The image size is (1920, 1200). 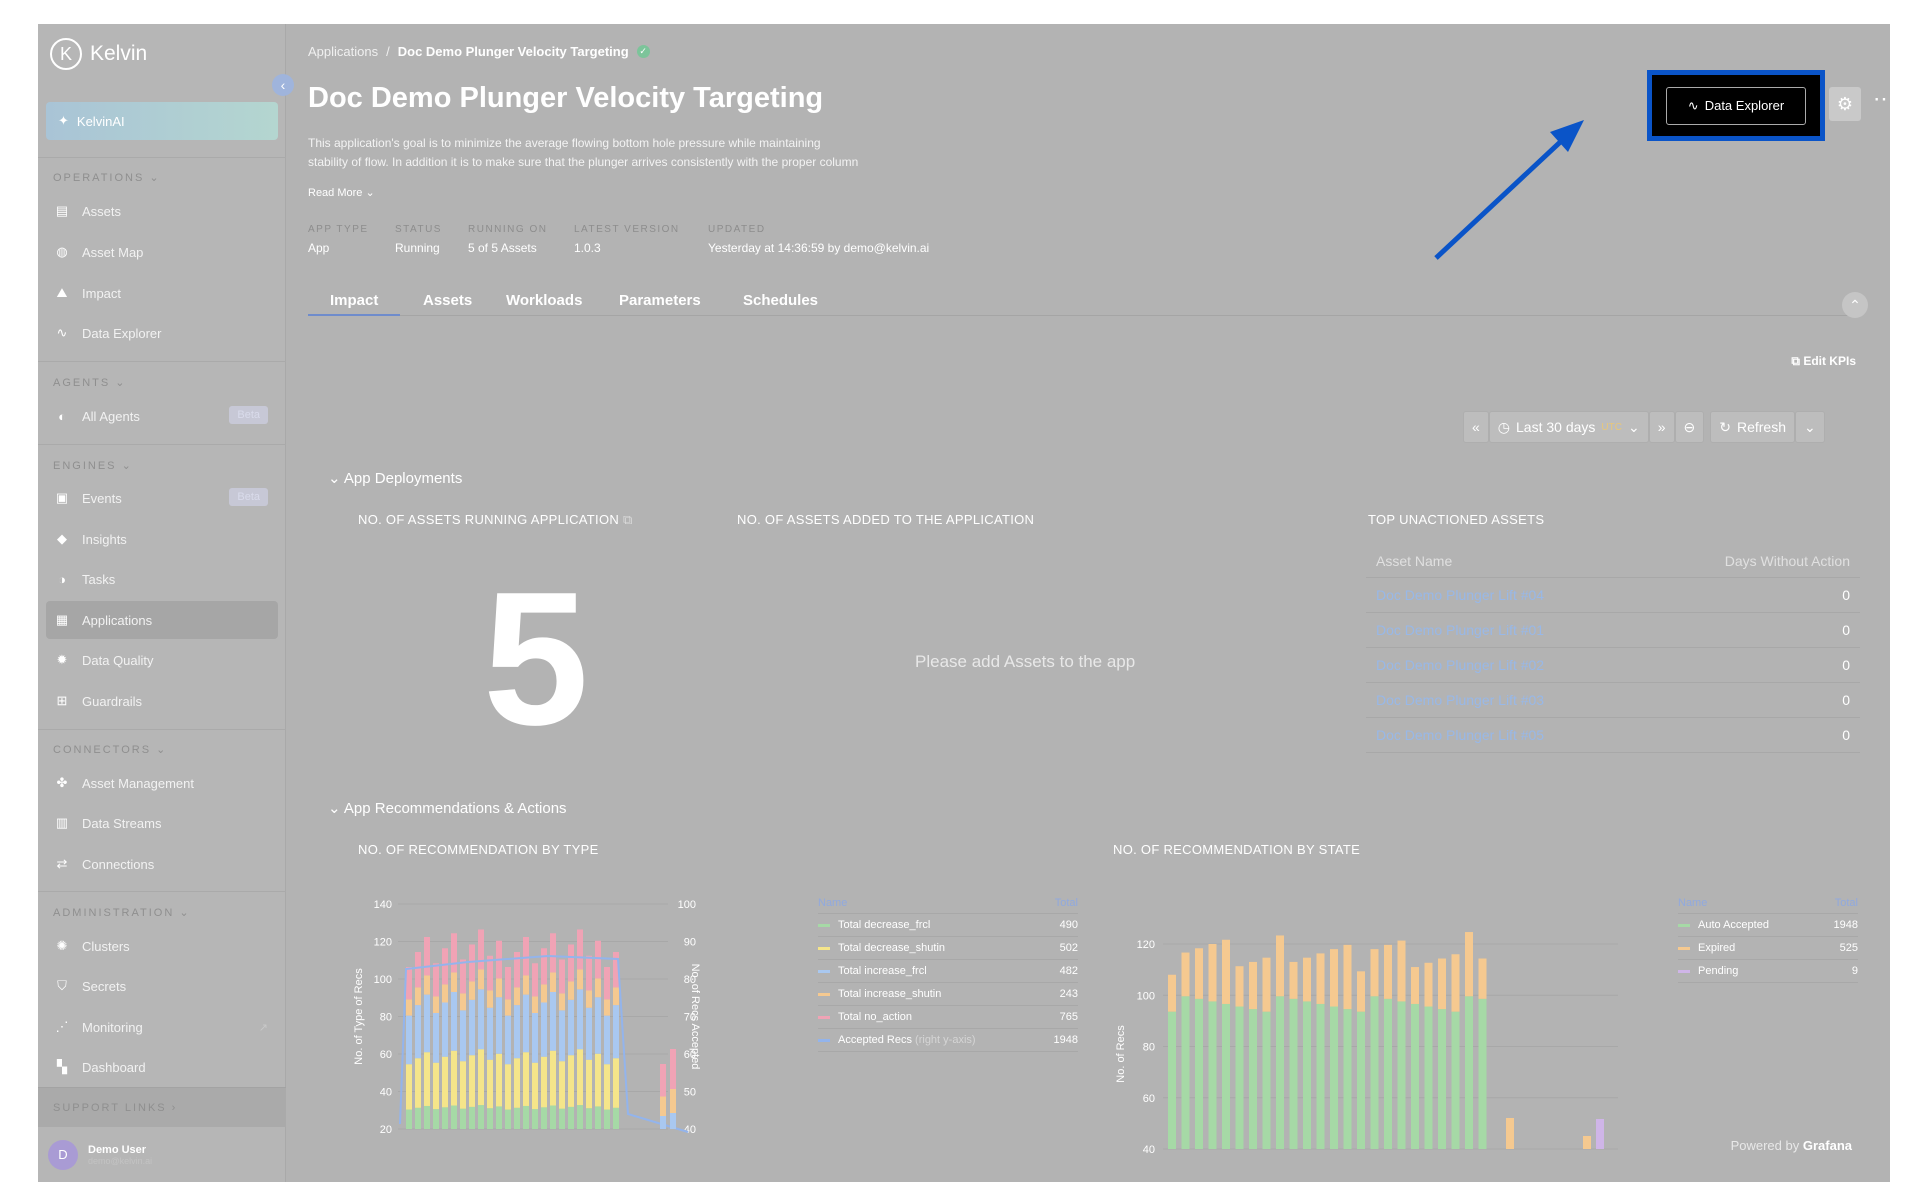 I want to click on kelvinai-button: ✦ KelvinAI, so click(x=162, y=121).